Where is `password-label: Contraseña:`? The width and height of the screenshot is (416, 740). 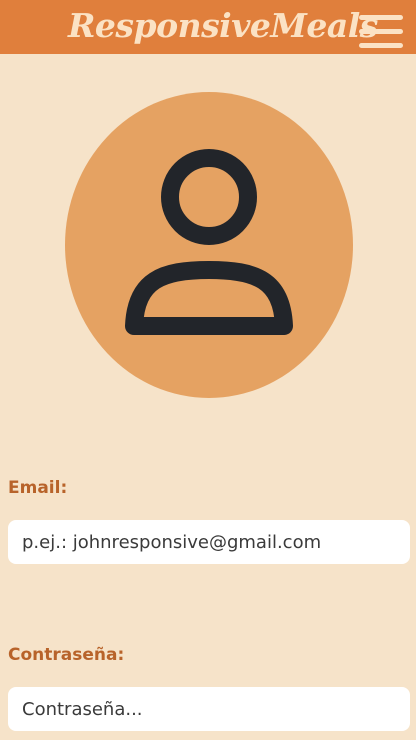 password-label: Contraseña: is located at coordinates (66, 655).